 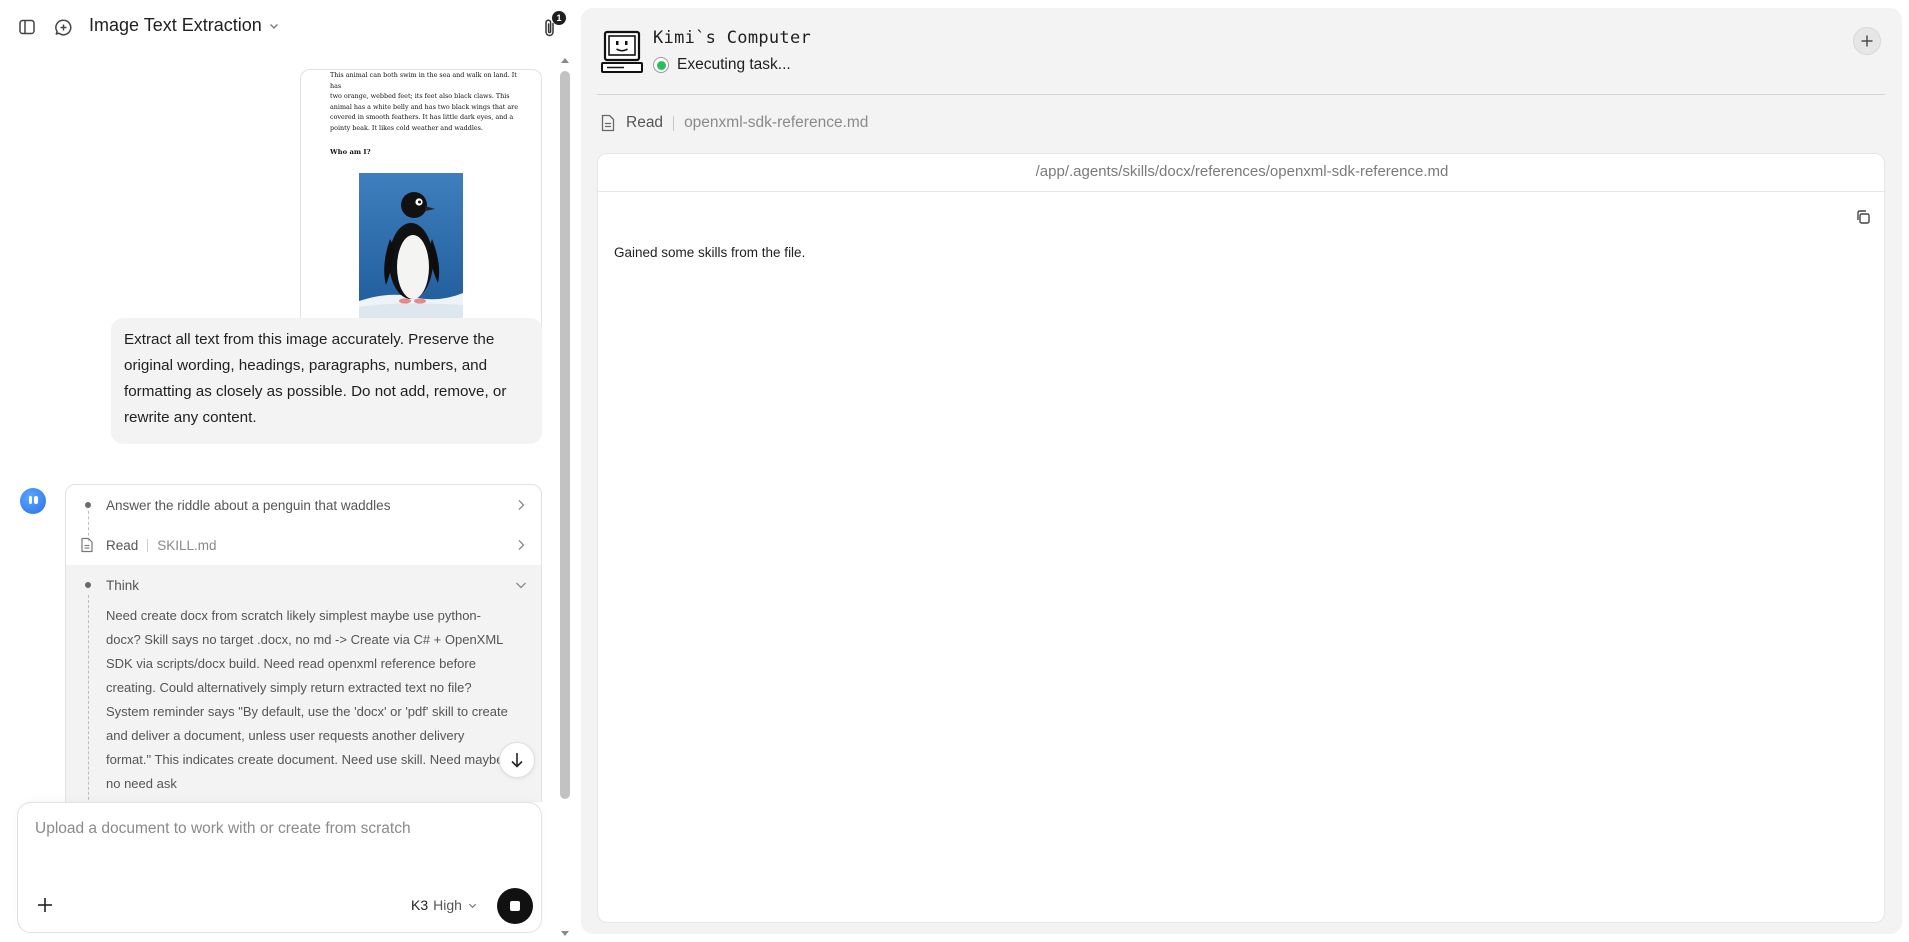 What do you see at coordinates (732, 38) in the screenshot?
I see `computer-title: Kimi`s Computer` at bounding box center [732, 38].